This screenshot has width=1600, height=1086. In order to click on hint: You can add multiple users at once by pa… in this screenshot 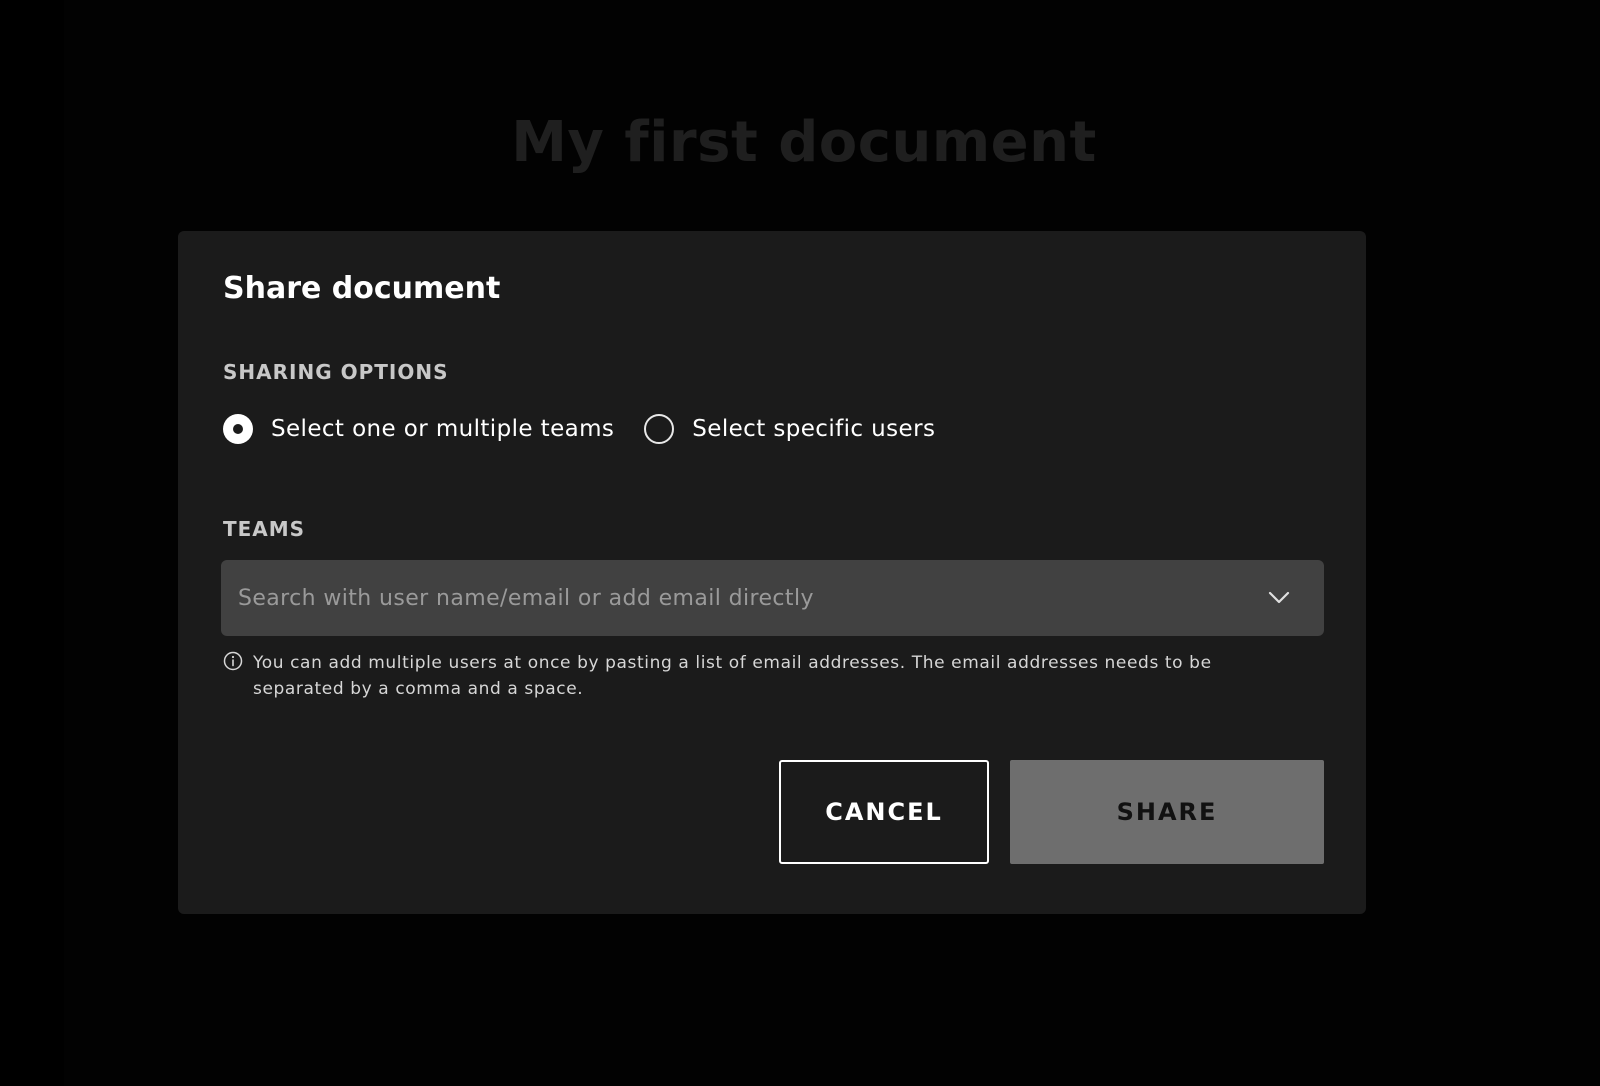, I will do `click(753, 676)`.